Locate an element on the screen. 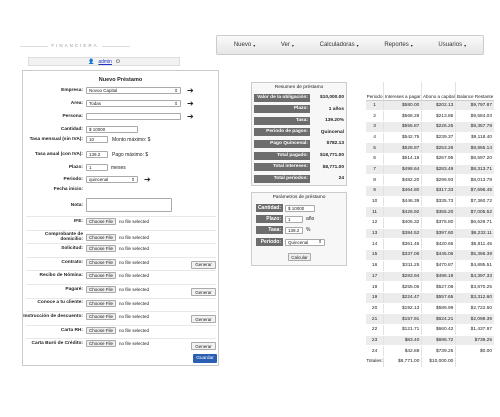 Image resolution: width=500 pixels, height=417 pixels. periodo-row: Periodo: quincenal ⇕ ➔ is located at coordinates (120, 180).